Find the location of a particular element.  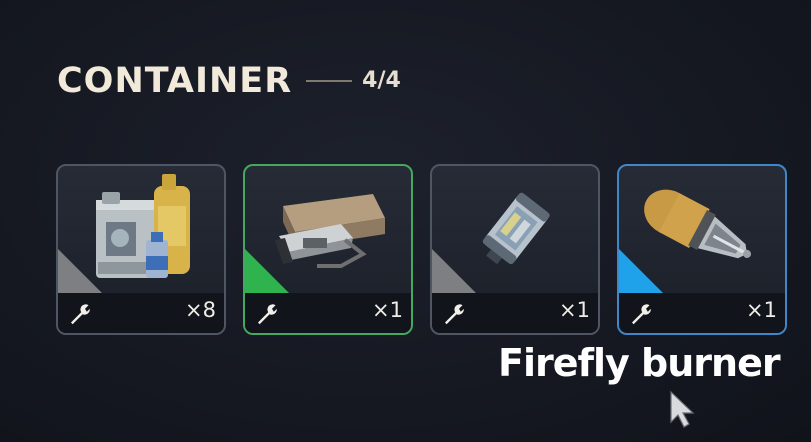

canister-icon is located at coordinates (515, 230).